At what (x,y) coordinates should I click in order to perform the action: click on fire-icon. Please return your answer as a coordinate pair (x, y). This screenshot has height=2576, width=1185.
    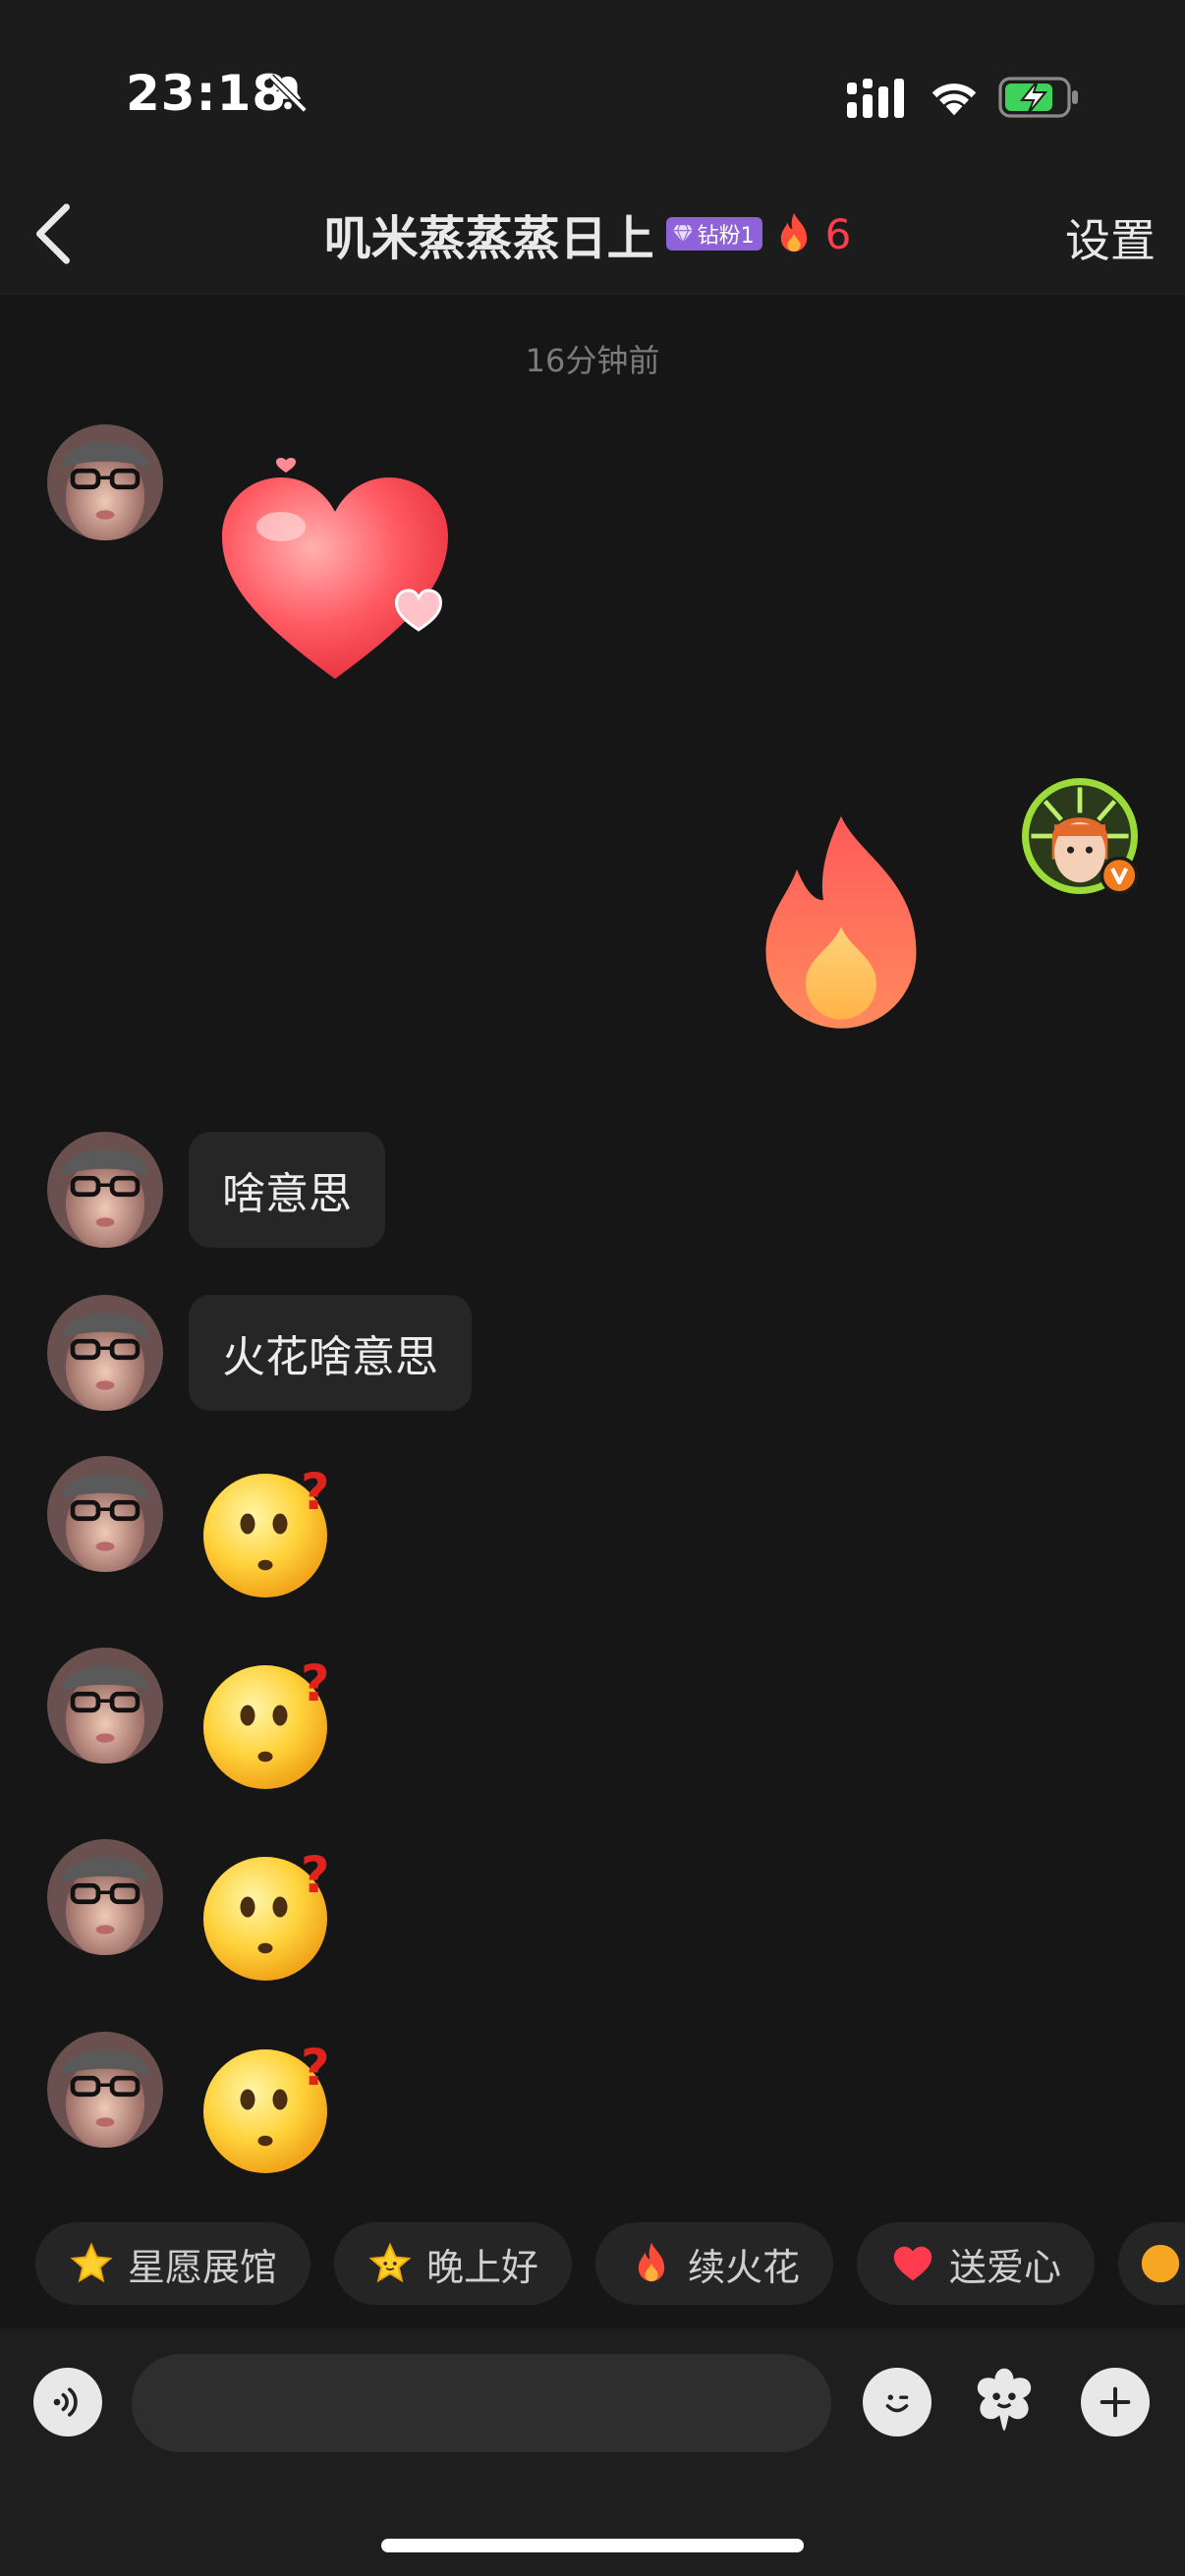
    Looking at the image, I should click on (652, 2262).